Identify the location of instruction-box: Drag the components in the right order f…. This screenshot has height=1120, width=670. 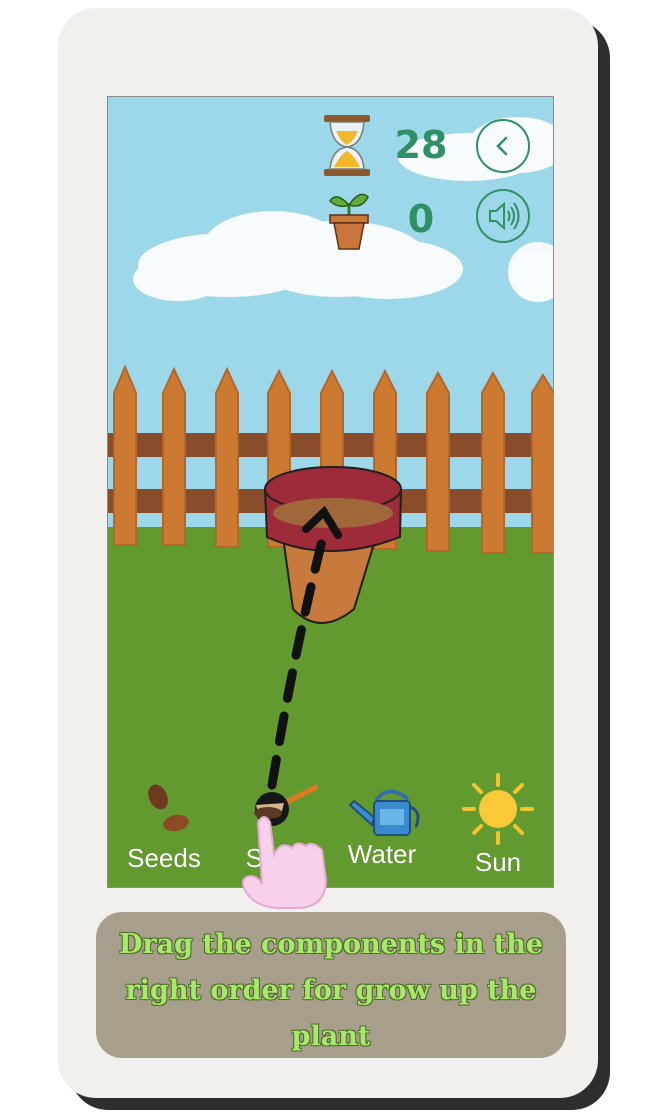
(331, 985).